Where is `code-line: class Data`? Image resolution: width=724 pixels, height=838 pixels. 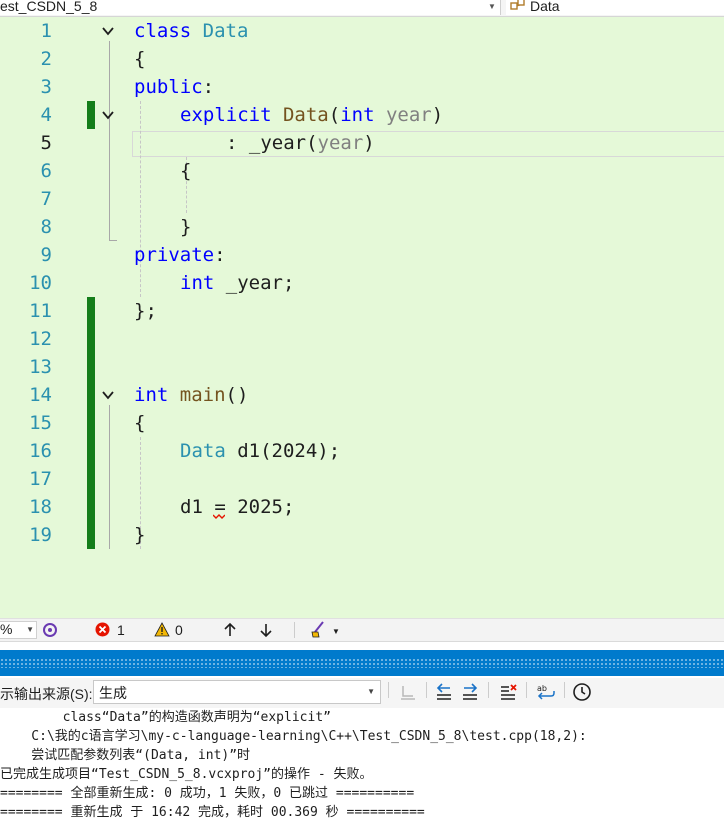 code-line: class Data is located at coordinates (191, 31).